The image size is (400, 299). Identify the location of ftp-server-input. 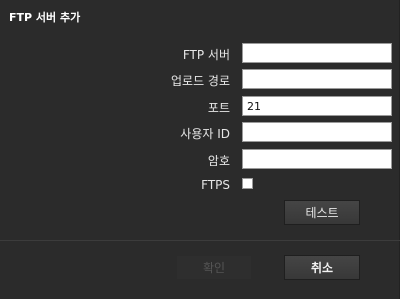
(317, 53).